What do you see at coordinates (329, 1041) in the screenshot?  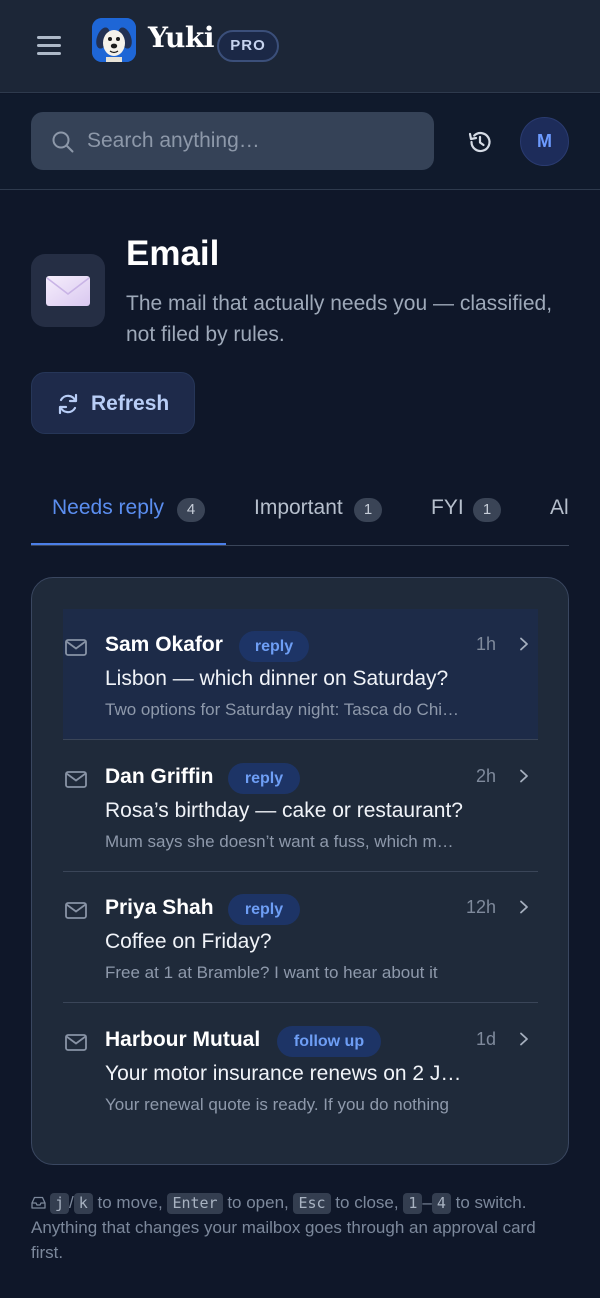 I see `email-tag: follow up` at bounding box center [329, 1041].